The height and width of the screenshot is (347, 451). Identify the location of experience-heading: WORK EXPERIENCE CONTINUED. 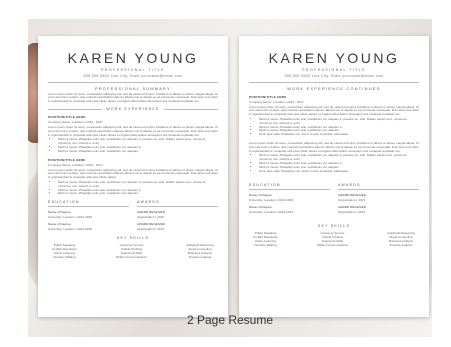
(334, 88).